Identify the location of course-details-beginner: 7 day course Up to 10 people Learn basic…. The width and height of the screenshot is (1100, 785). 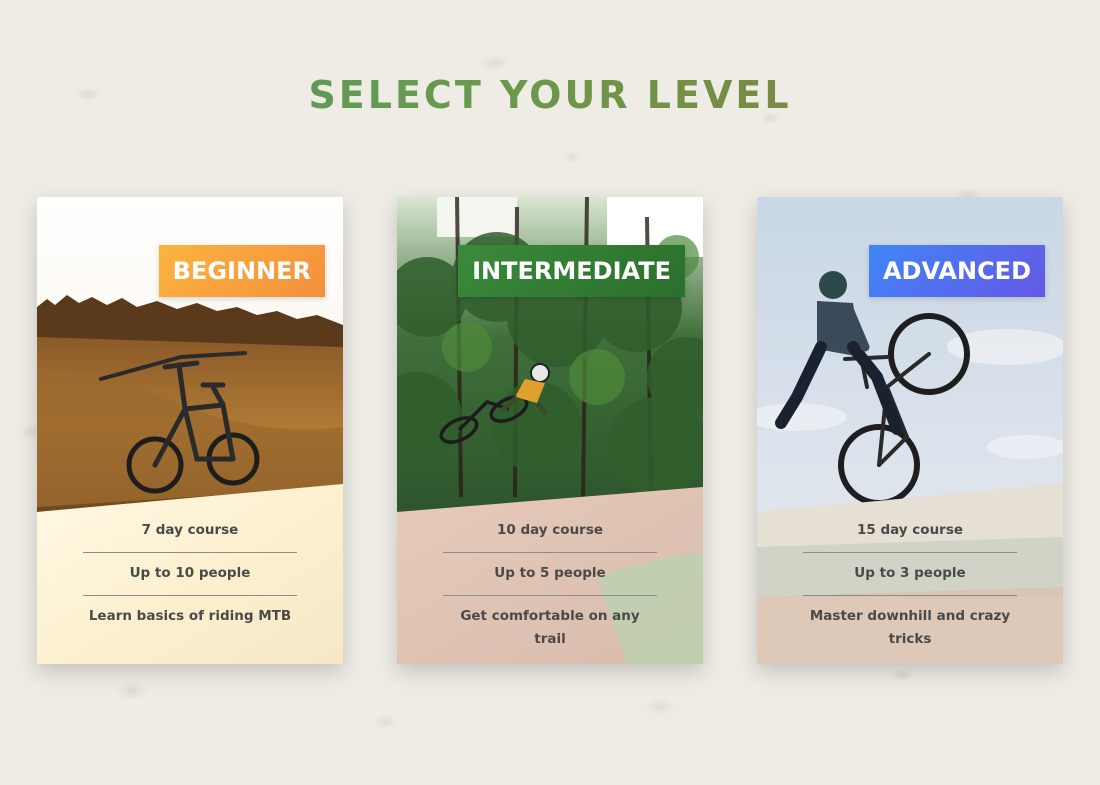
(190, 574).